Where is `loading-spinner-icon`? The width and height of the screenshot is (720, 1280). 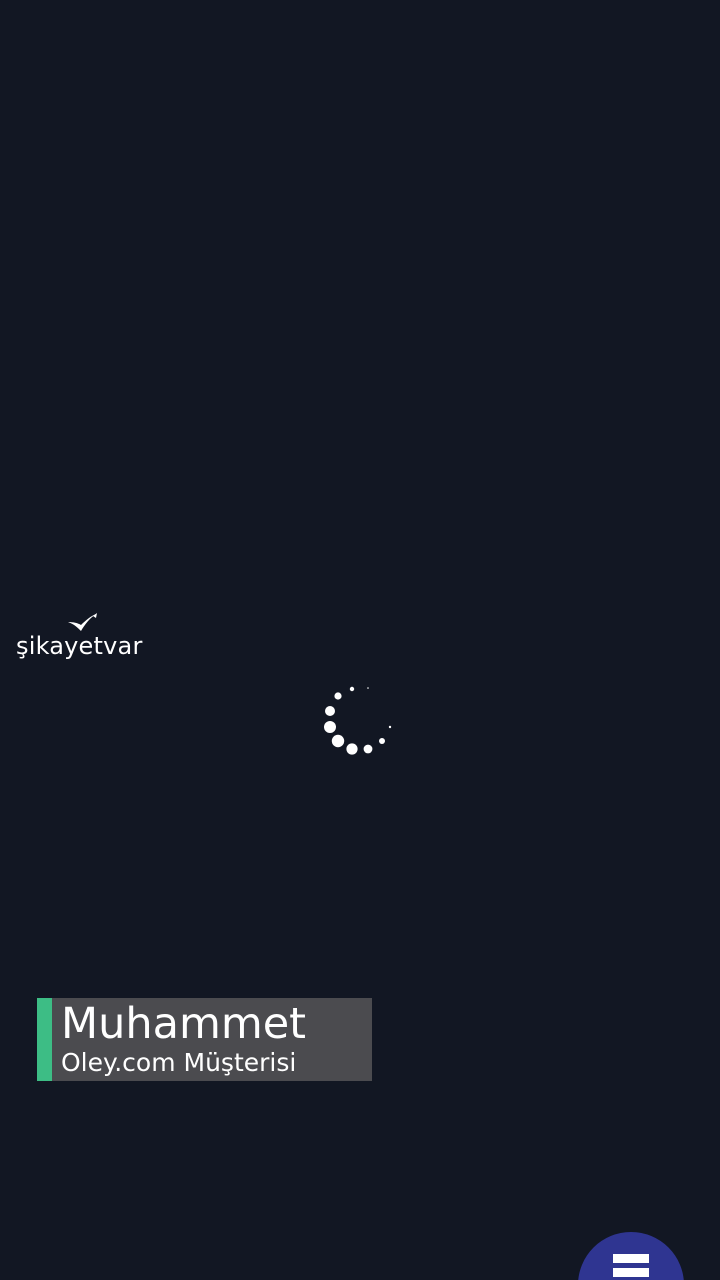
loading-spinner-icon is located at coordinates (358, 720).